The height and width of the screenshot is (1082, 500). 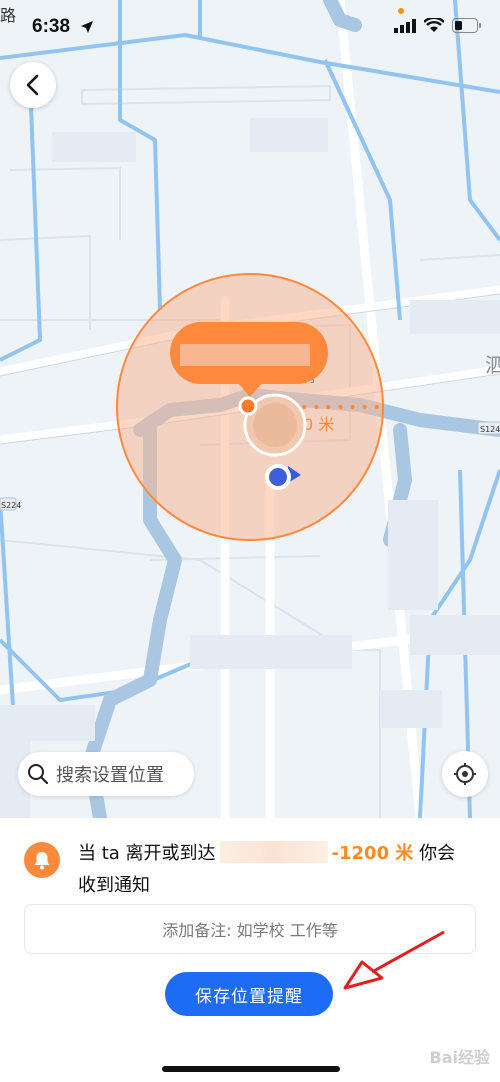 I want to click on note-placeholder: 添加备注: 如学校 工作等, so click(x=250, y=930).